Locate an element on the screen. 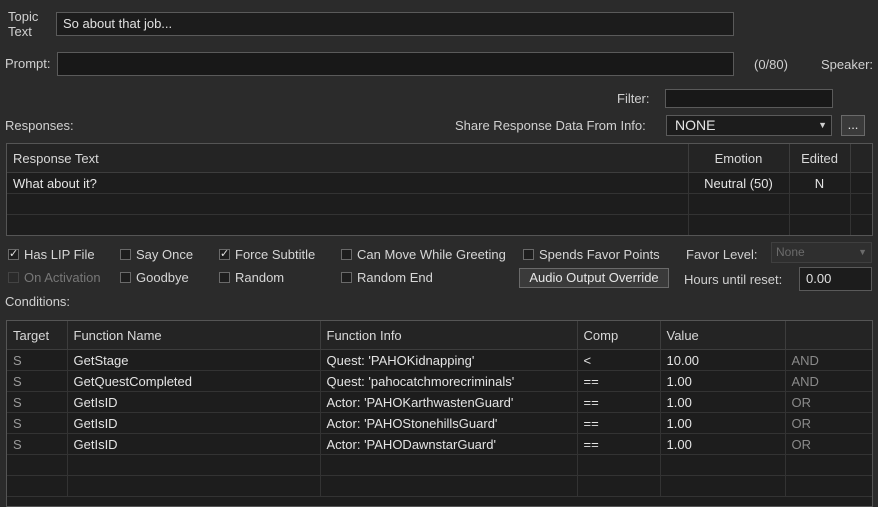 The width and height of the screenshot is (878, 507). prompt-label: Prompt: is located at coordinates (28, 63).